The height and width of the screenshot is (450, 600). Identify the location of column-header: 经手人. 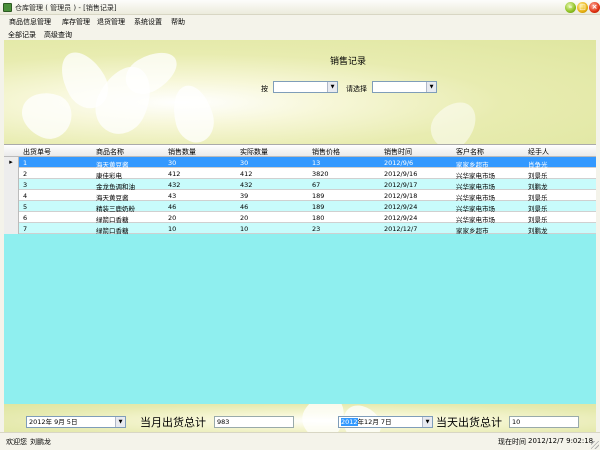
(538, 152).